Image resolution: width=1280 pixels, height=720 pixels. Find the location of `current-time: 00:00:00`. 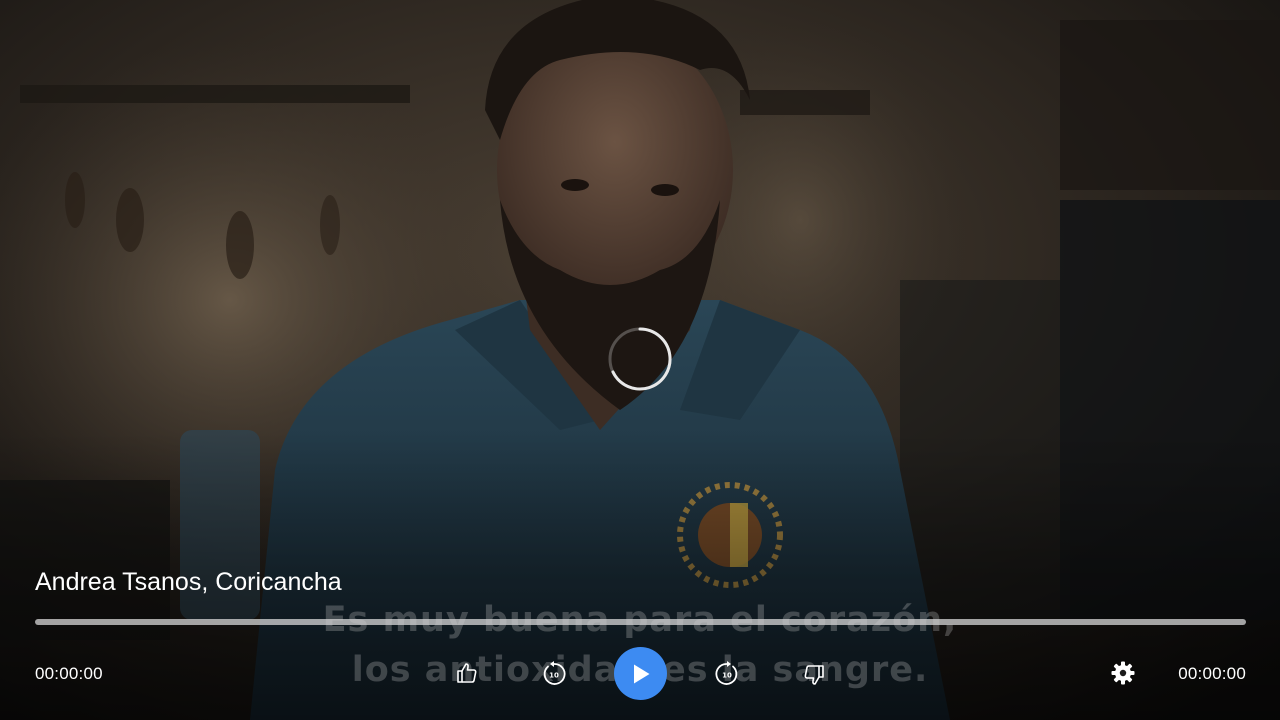

current-time: 00:00:00 is located at coordinates (69, 673).